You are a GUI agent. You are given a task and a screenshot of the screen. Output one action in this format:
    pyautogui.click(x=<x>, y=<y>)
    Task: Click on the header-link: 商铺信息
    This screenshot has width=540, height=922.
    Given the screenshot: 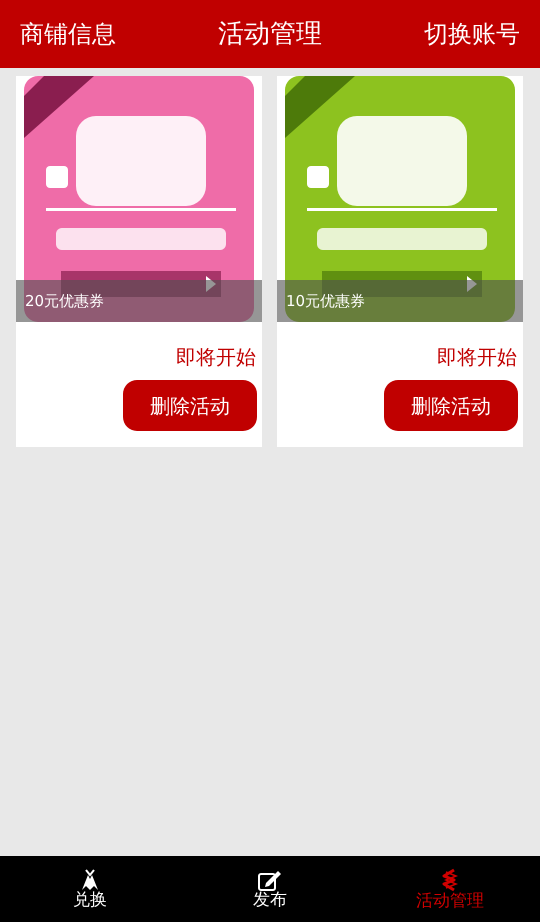 What is the action you would take?
    pyautogui.click(x=68, y=34)
    